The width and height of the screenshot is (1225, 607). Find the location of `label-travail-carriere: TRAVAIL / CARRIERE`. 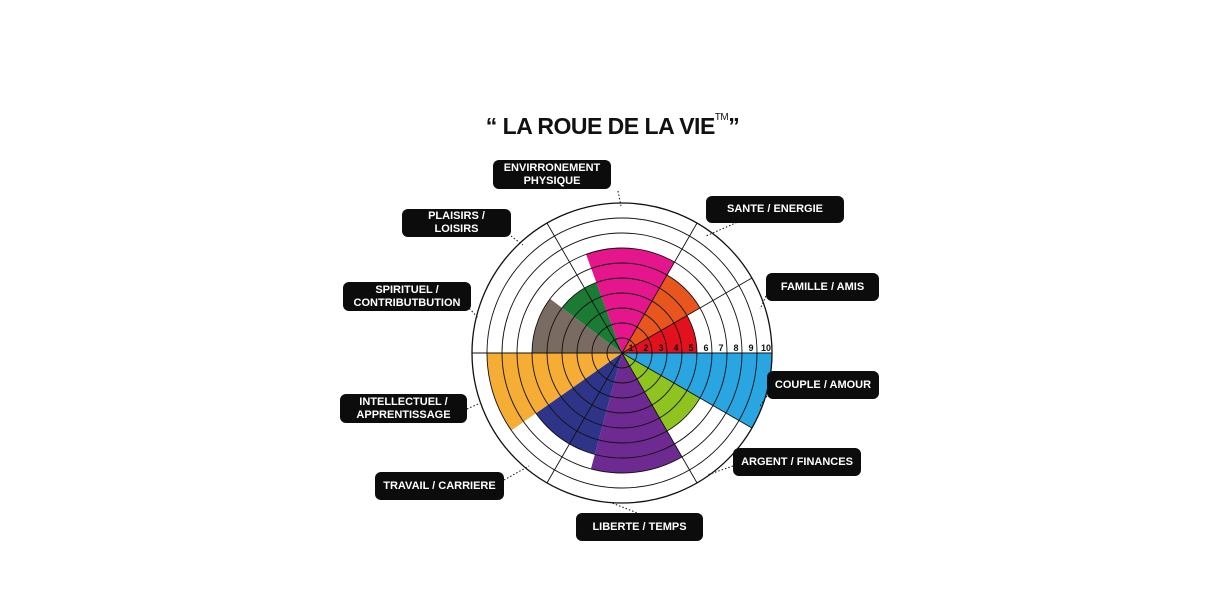

label-travail-carriere: TRAVAIL / CARRIERE is located at coordinates (439, 486).